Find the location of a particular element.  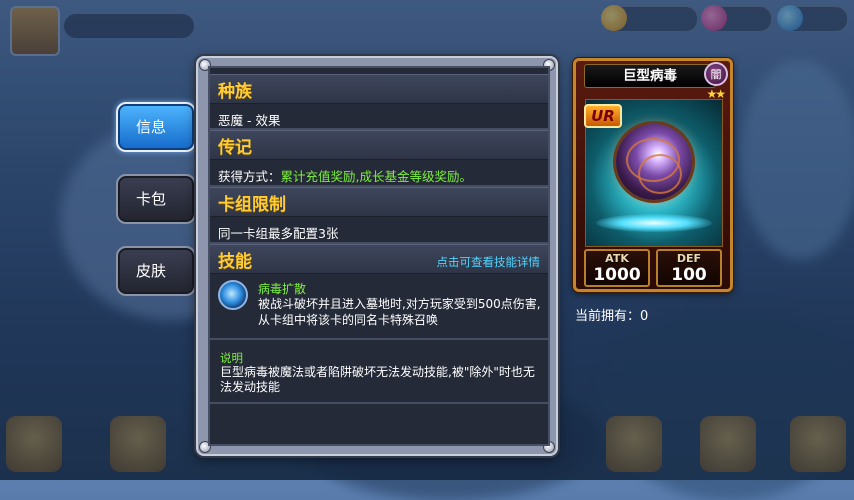

atk-label: ATK is located at coordinates (617, 258).